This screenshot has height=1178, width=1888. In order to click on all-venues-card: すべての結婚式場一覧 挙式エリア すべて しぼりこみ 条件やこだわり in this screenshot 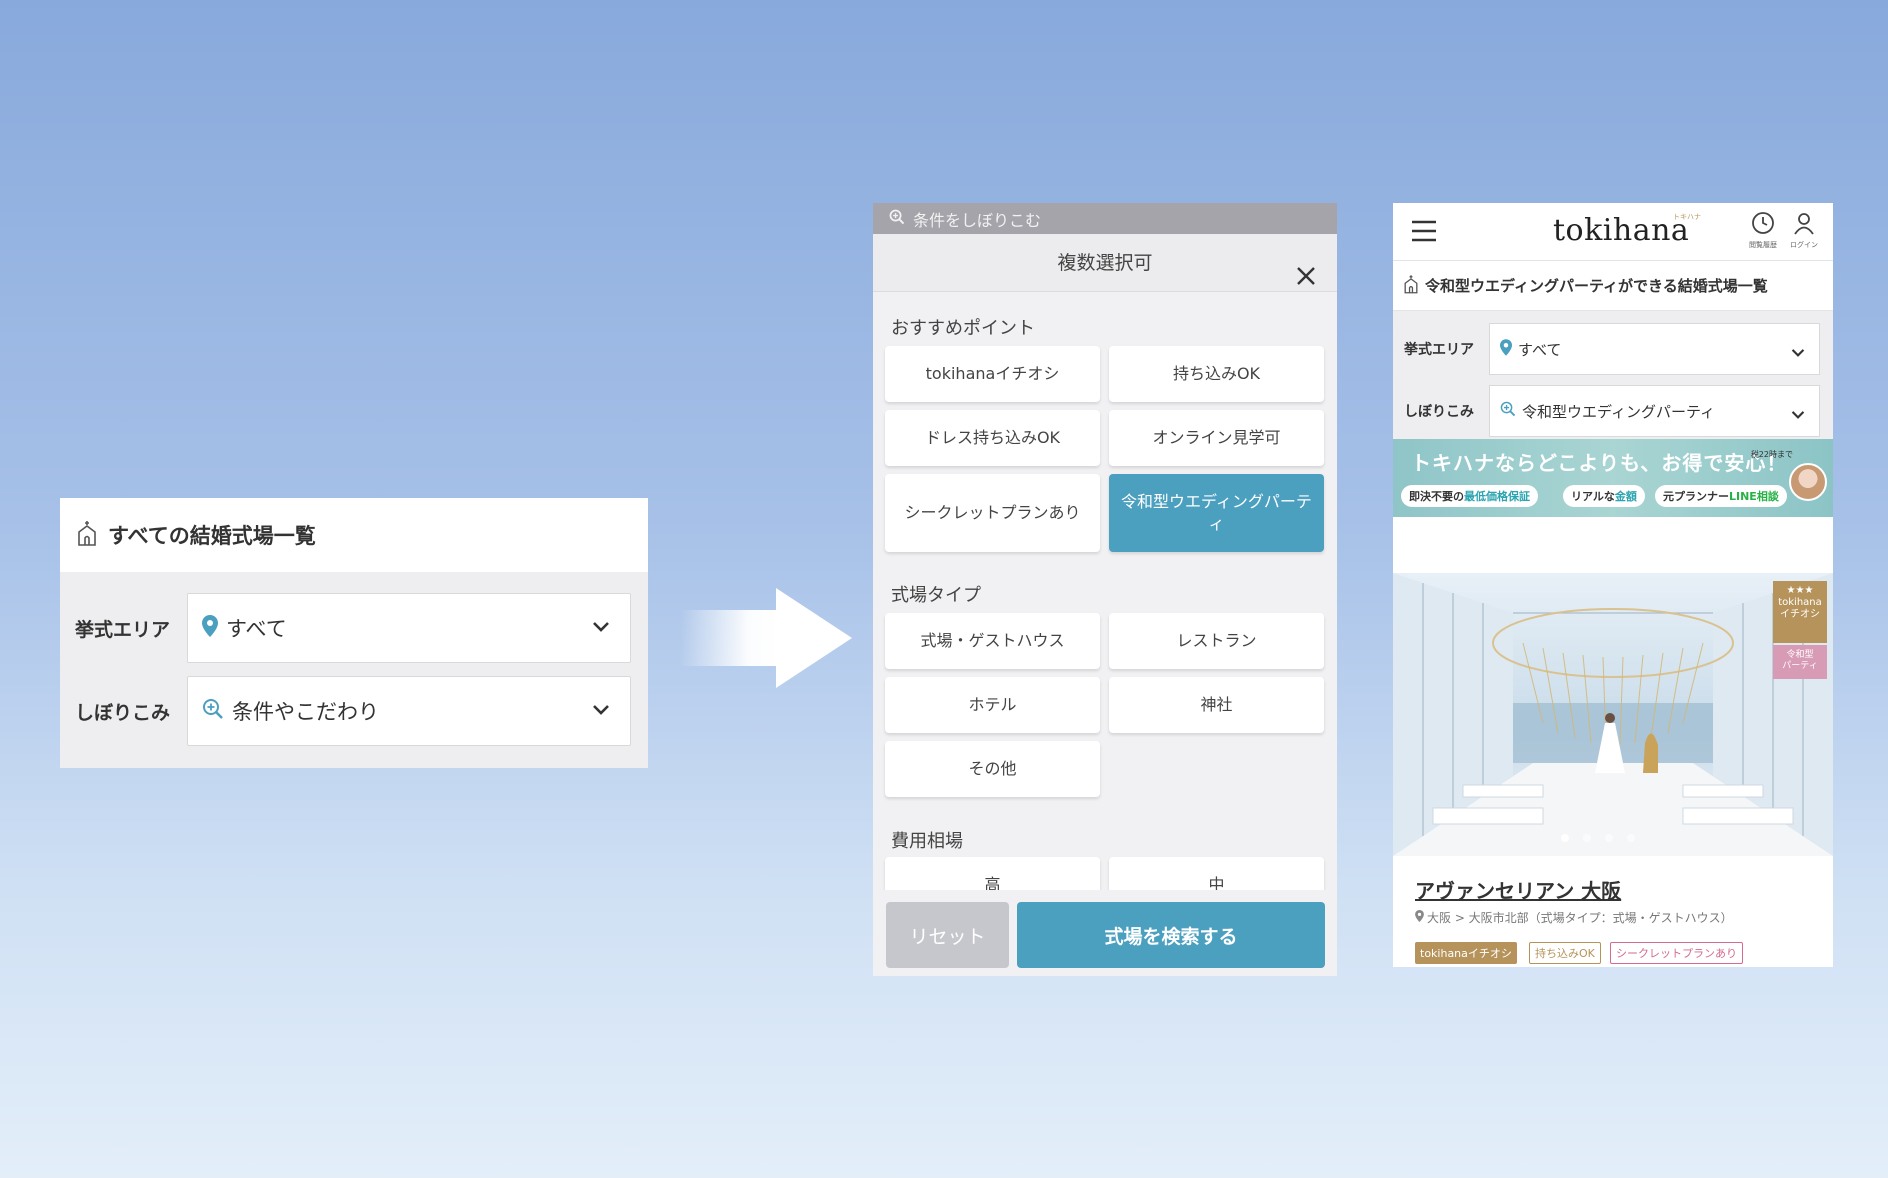, I will do `click(354, 633)`.